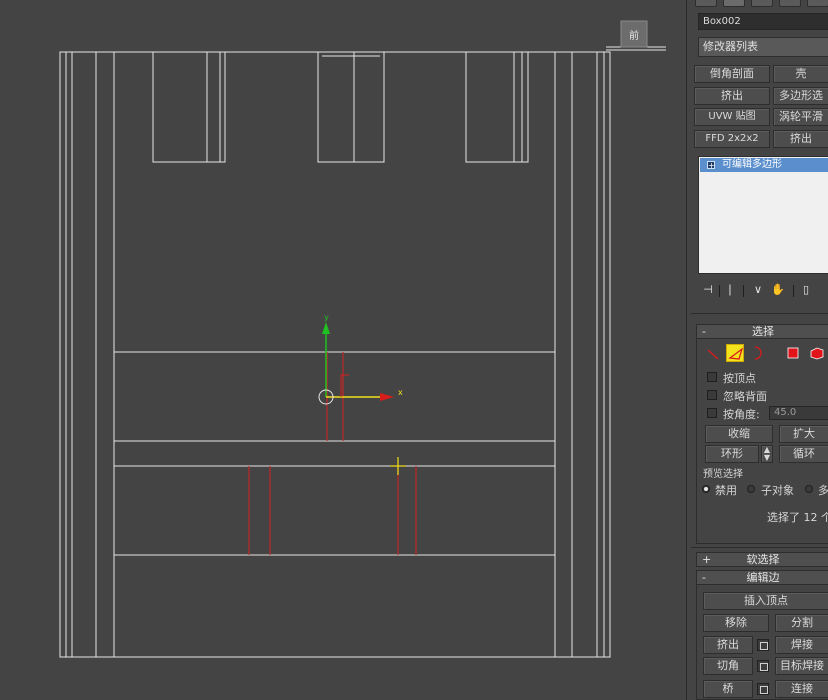 Image resolution: width=828 pixels, height=700 pixels. Describe the element at coordinates (732, 117) in the screenshot. I see `modifier-button-uvw-map: UVW 贴图` at that location.